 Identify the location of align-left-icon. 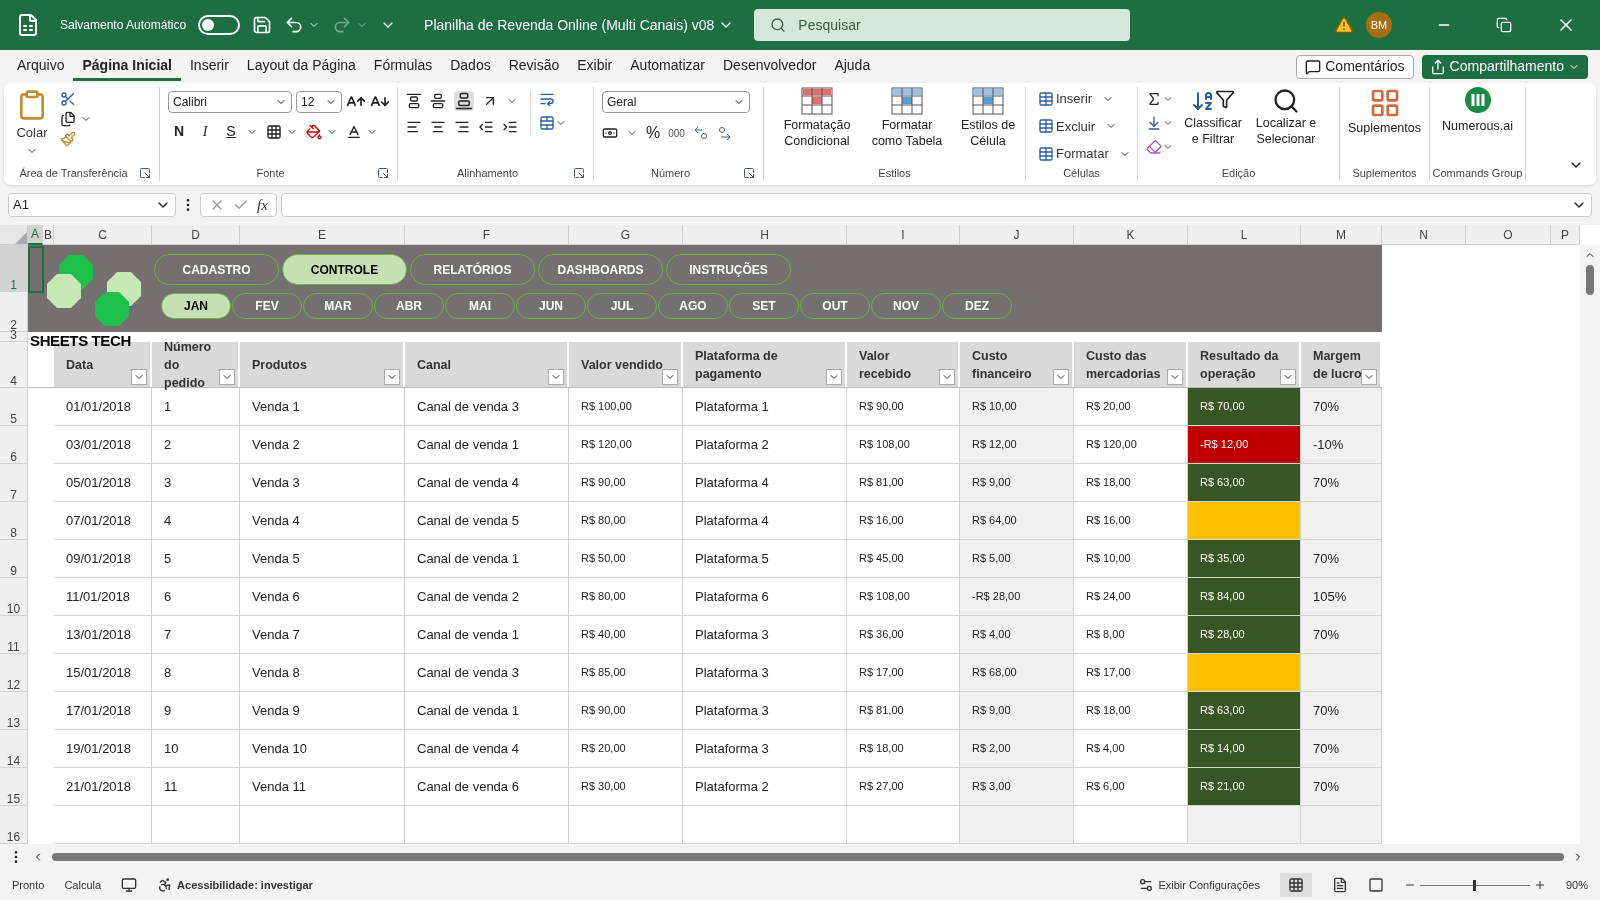
(414, 127).